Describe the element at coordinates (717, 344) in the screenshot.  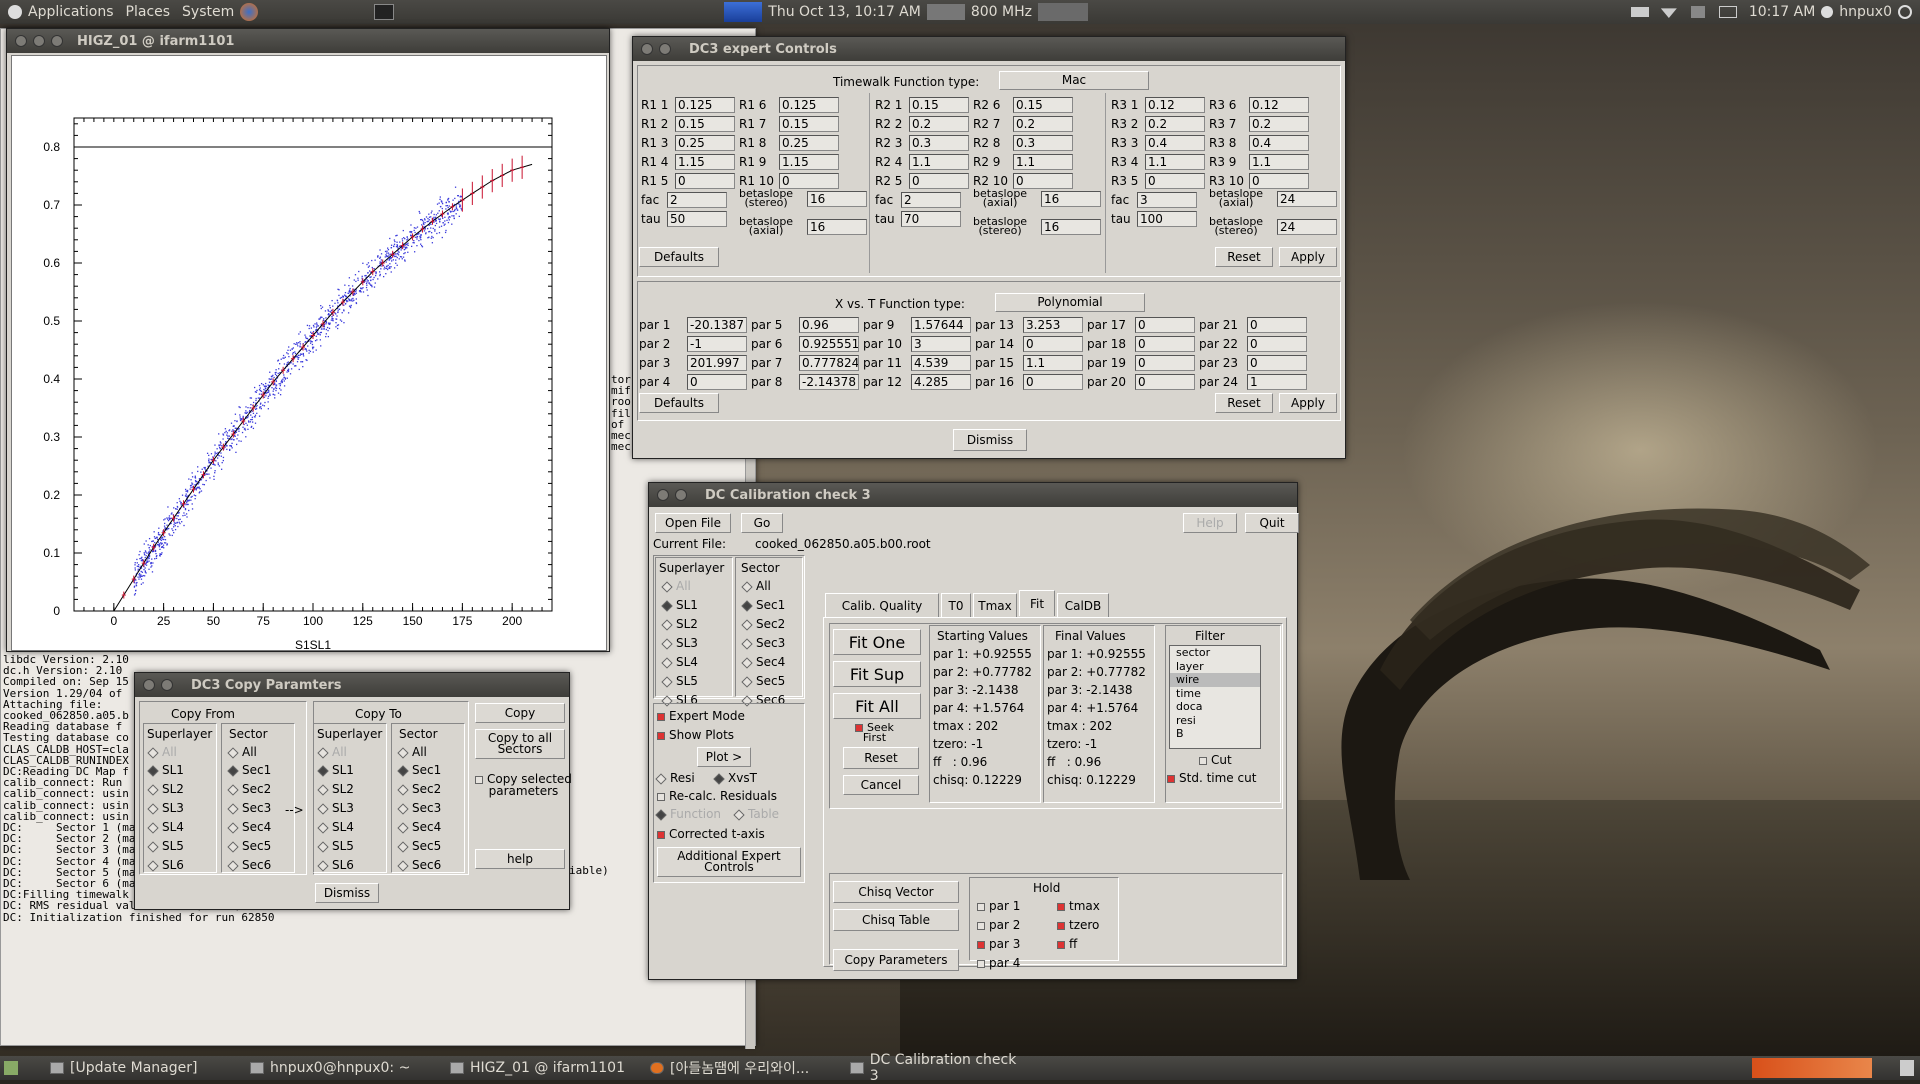
I see `par-input: -1` at that location.